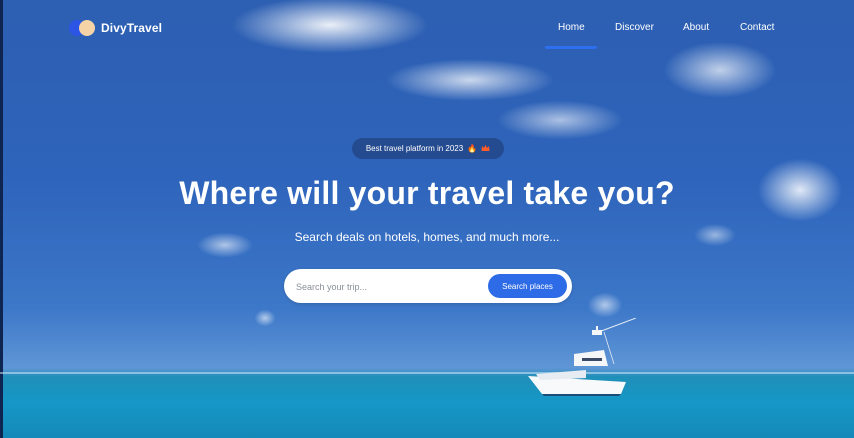 The image size is (854, 438). Describe the element at coordinates (485, 149) in the screenshot. I see `crown-icon` at that location.